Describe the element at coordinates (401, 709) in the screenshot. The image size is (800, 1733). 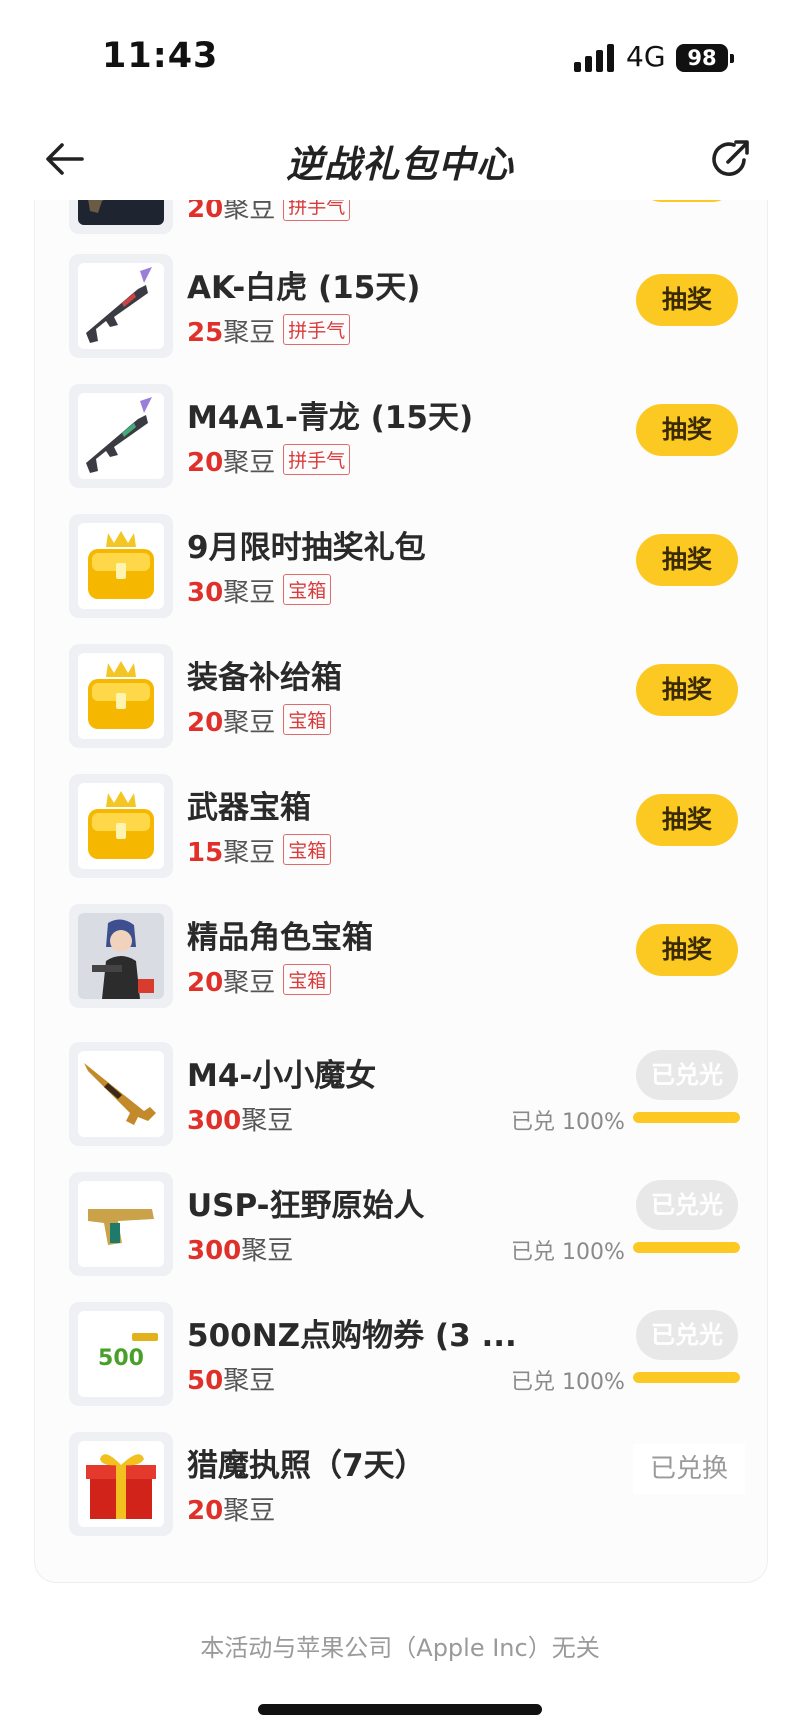
I see `list-item: 装备补给箱 20聚豆 宝箱 抽奖` at that location.